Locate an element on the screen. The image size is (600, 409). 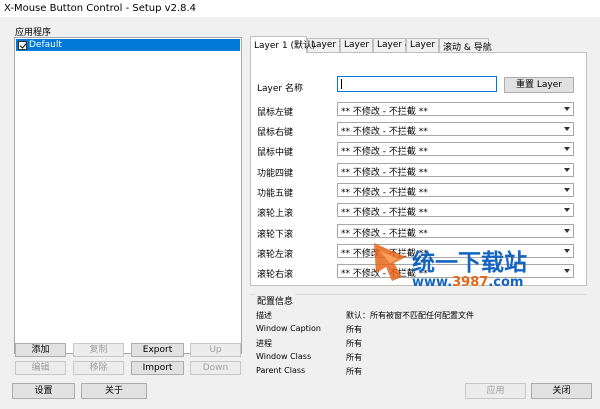
import-button: Import is located at coordinates (157, 368).